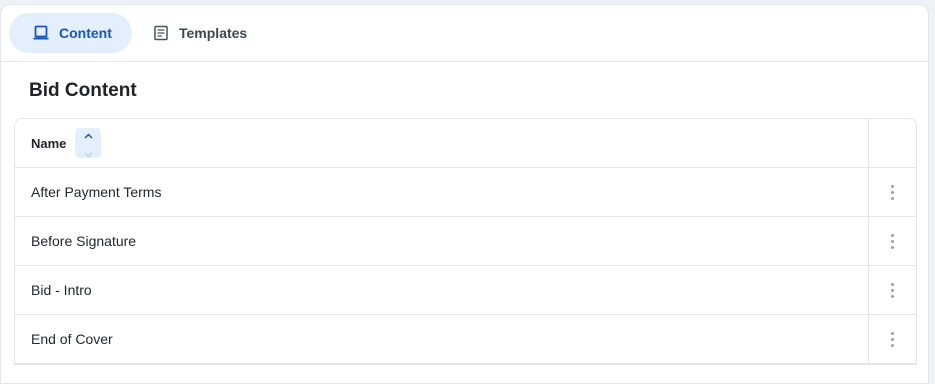 Image resolution: width=935 pixels, height=384 pixels. I want to click on actions-column-header, so click(892, 143).